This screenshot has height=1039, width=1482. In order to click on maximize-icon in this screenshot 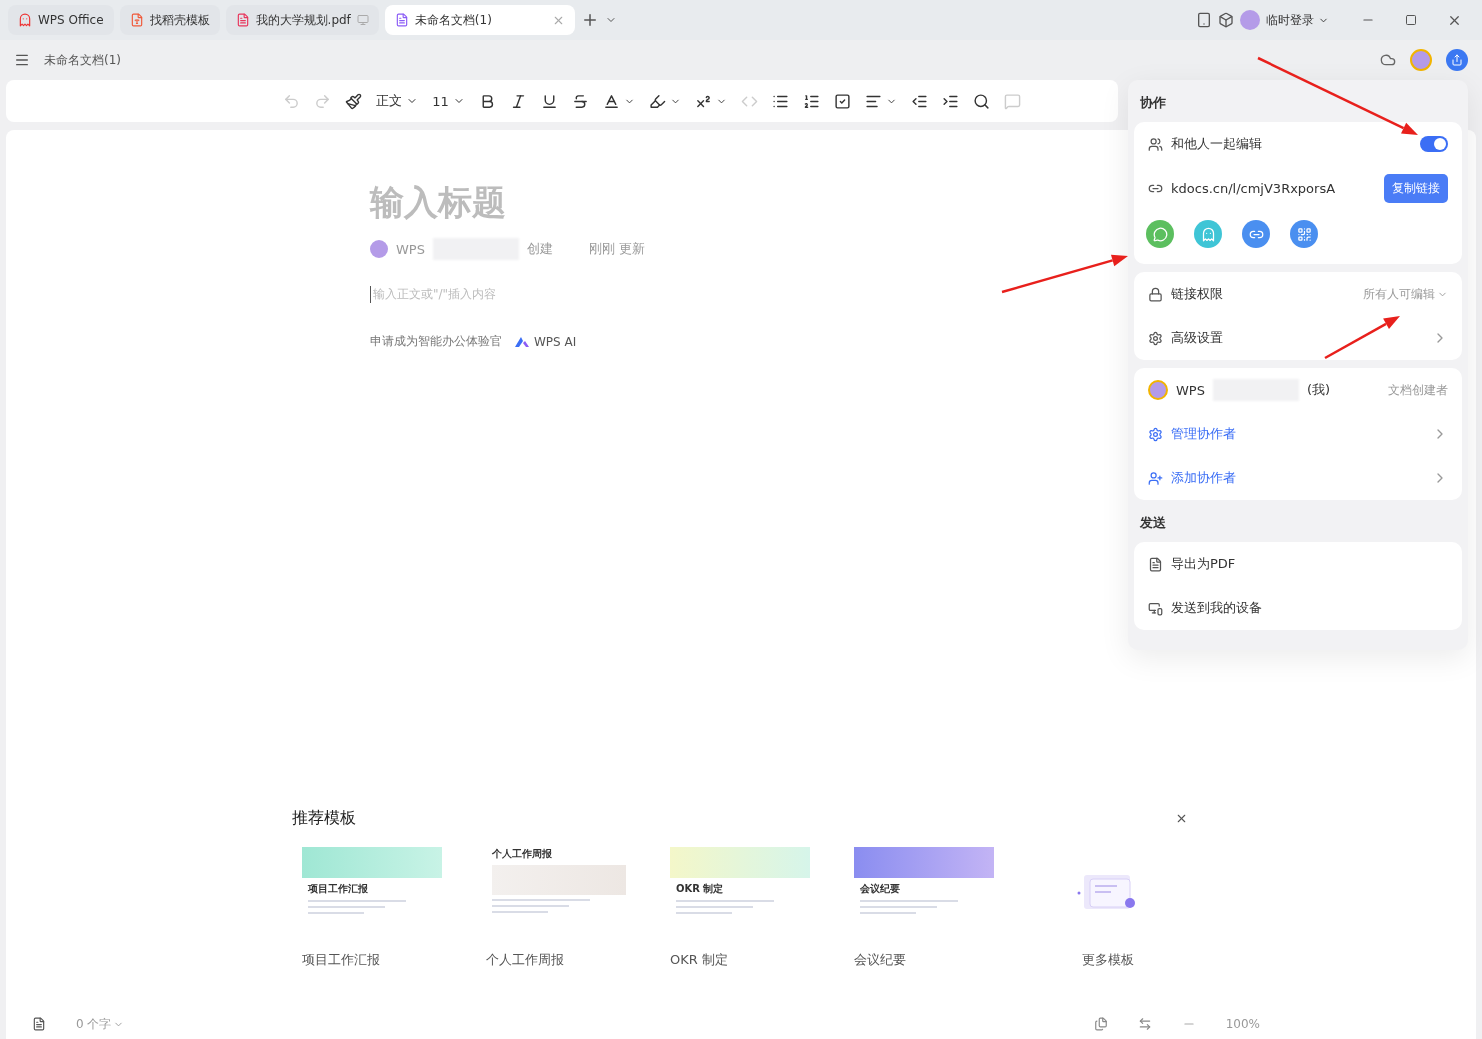, I will do `click(1411, 20)`.